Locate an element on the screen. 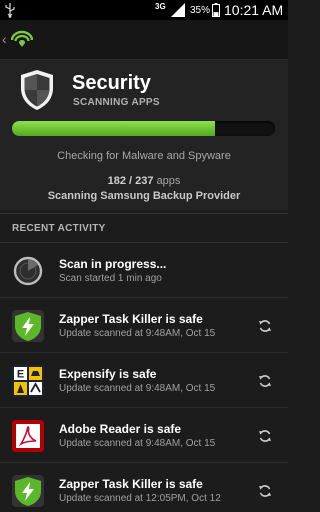 This screenshot has width=320, height=512. recent-activity-heading: RECENT ACTIVITY is located at coordinates (59, 228).